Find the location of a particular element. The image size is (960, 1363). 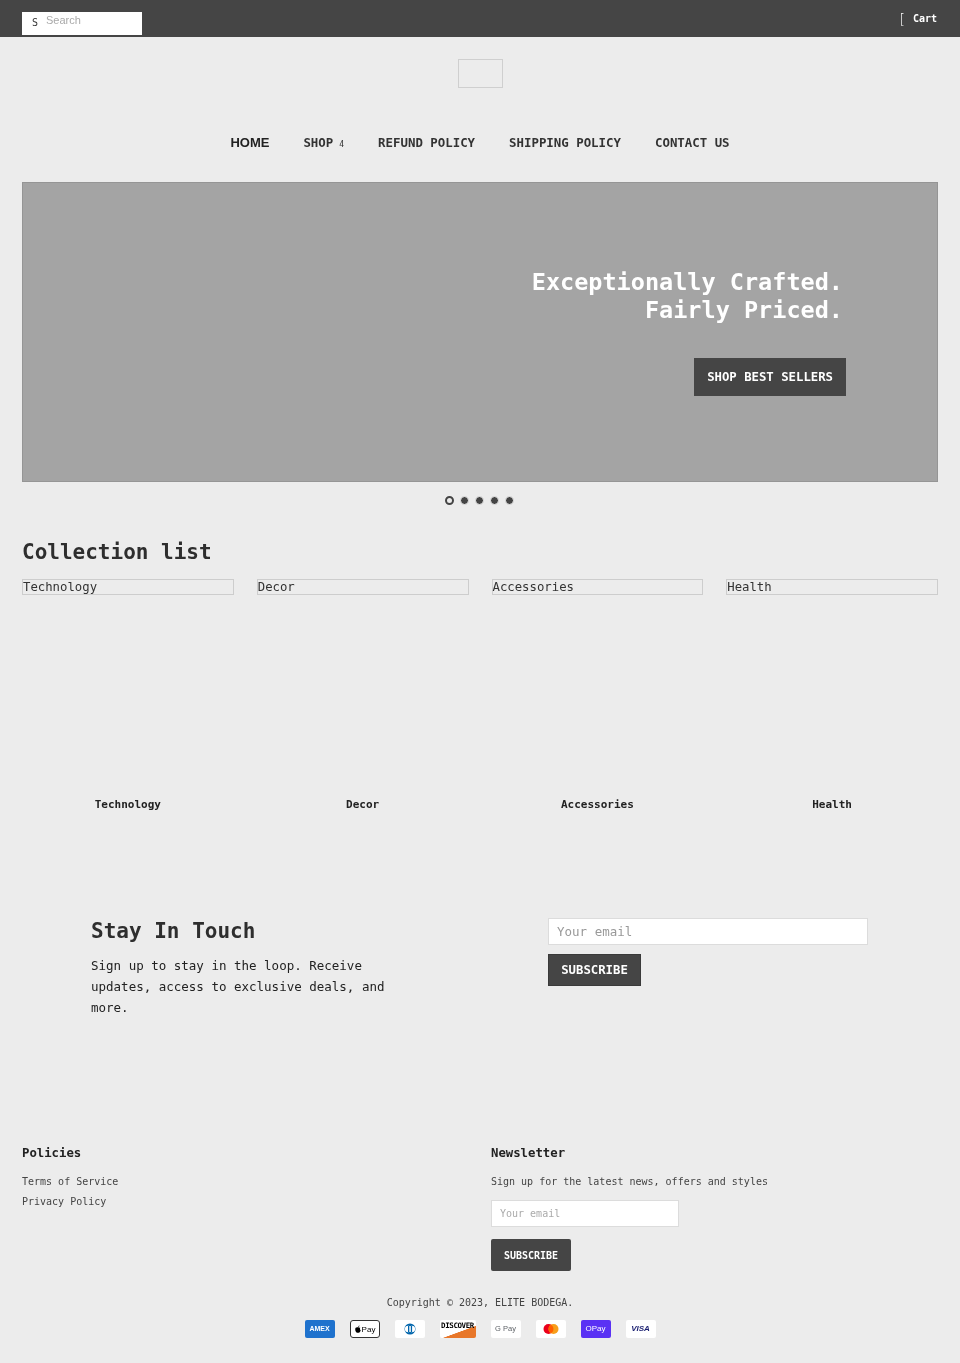

section-heading: Collection list is located at coordinates (117, 552).